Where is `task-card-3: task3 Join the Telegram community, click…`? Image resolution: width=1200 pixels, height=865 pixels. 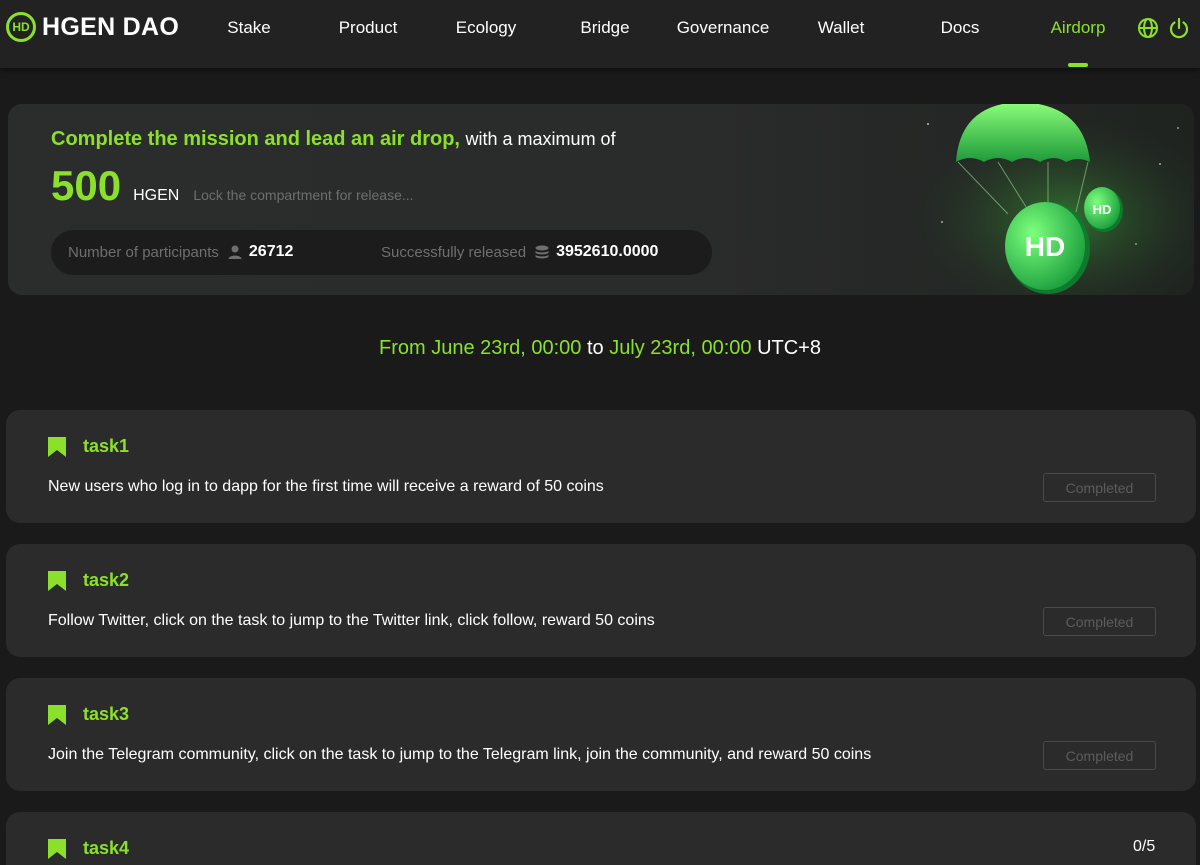 task-card-3: task3 Join the Telegram community, click… is located at coordinates (601, 734).